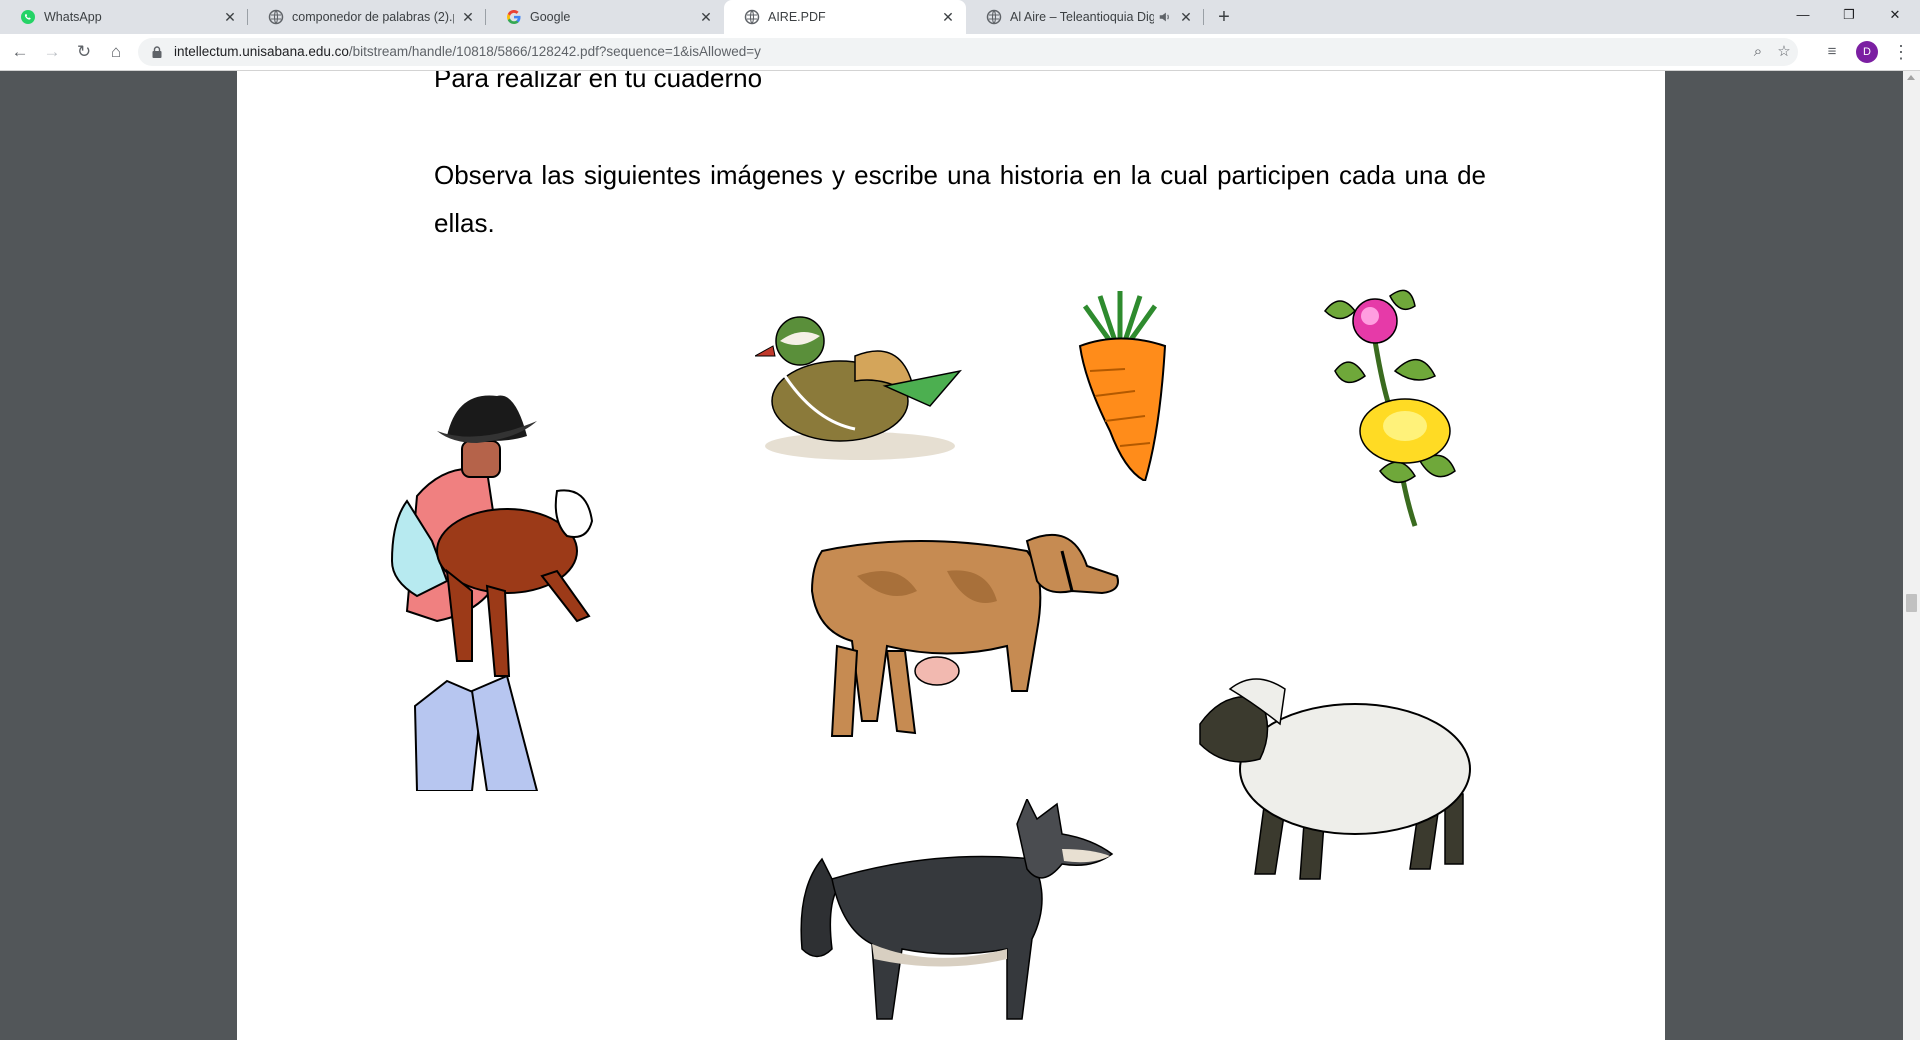  Describe the element at coordinates (84, 52) in the screenshot. I see `reload-button: ↻` at that location.